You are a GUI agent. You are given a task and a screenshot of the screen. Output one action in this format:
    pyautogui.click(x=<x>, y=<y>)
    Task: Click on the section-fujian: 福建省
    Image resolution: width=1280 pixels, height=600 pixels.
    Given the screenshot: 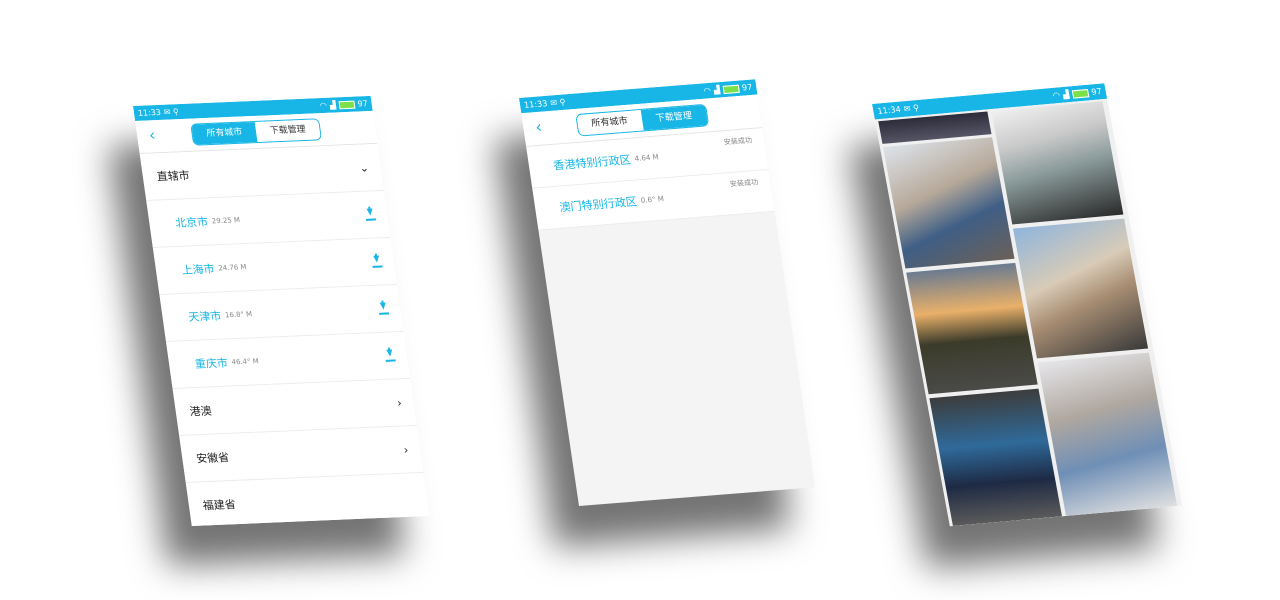 What is the action you would take?
    pyautogui.click(x=307, y=499)
    